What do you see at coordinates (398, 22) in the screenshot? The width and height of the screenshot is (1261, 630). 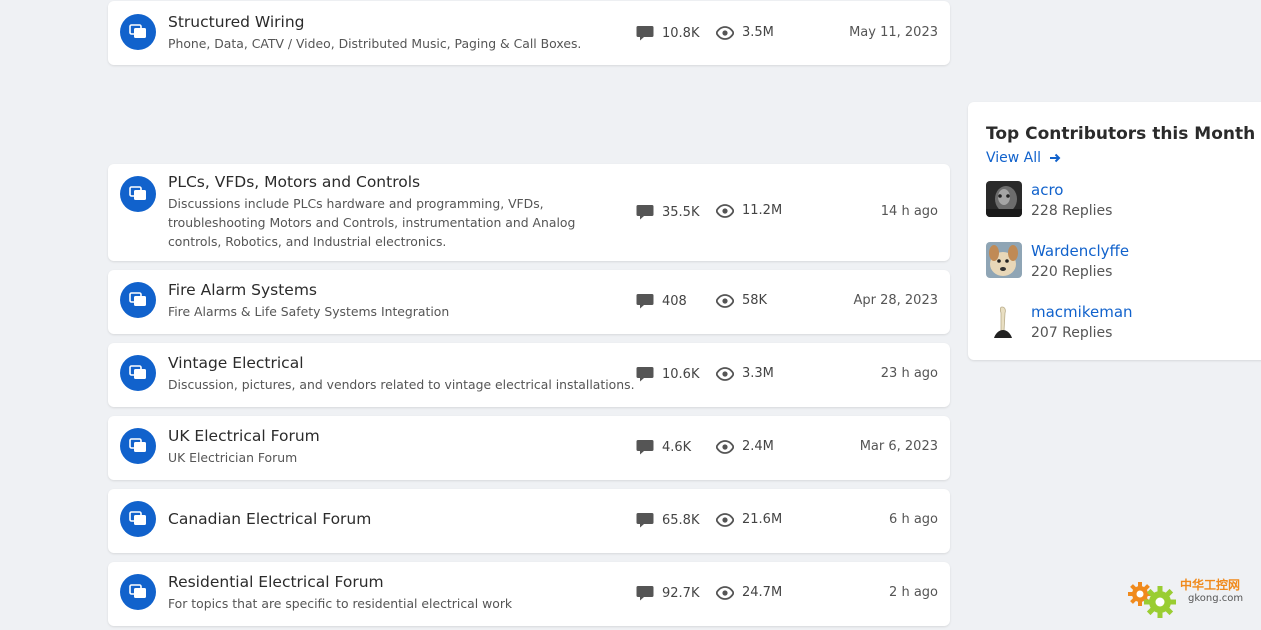 I see `forum-title: Structured Wiring` at bounding box center [398, 22].